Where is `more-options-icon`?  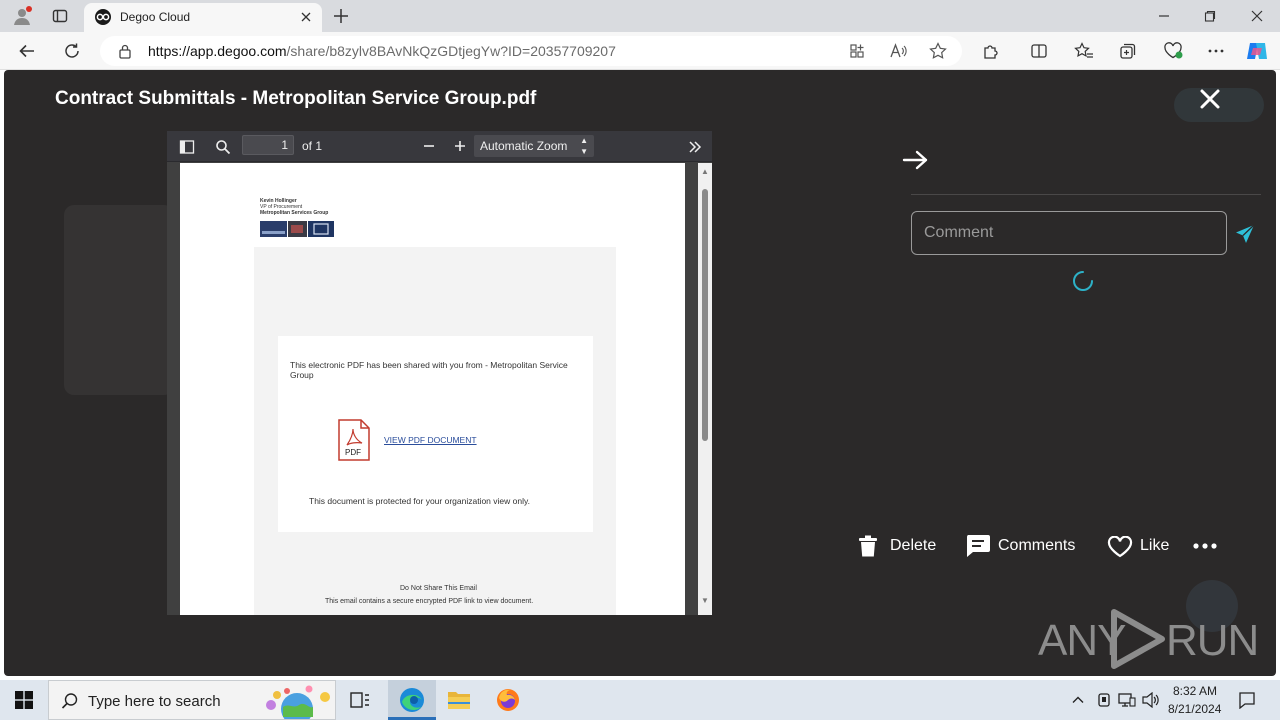 more-options-icon is located at coordinates (1216, 51).